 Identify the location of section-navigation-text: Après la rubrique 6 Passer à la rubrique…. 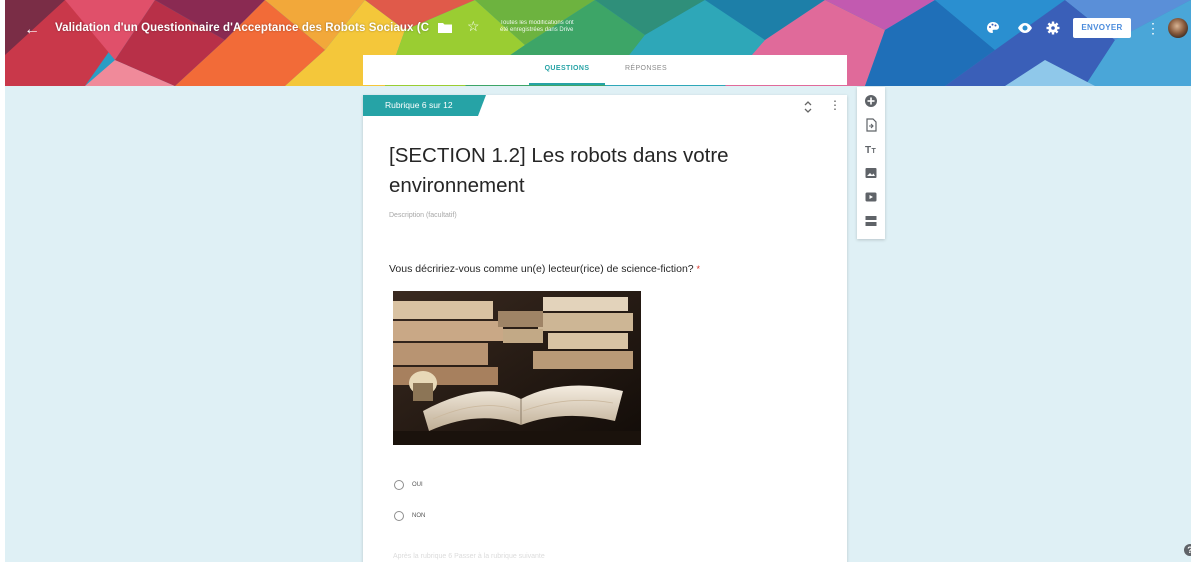
(469, 556).